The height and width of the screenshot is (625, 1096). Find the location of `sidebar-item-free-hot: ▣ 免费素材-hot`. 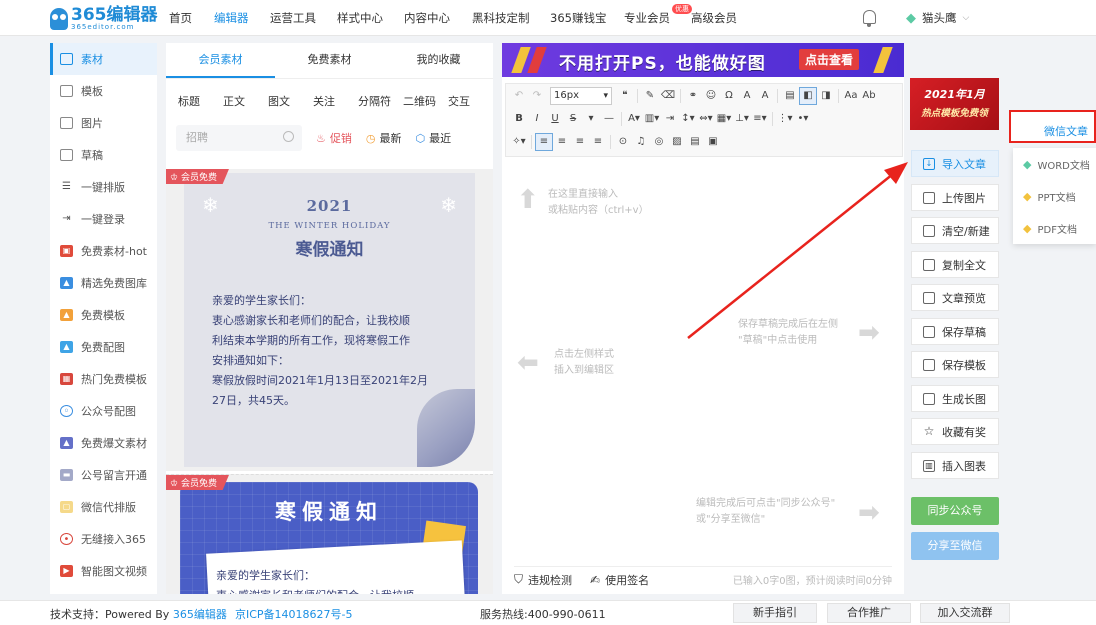

sidebar-item-free-hot: ▣ 免费素材-hot is located at coordinates (103, 251).